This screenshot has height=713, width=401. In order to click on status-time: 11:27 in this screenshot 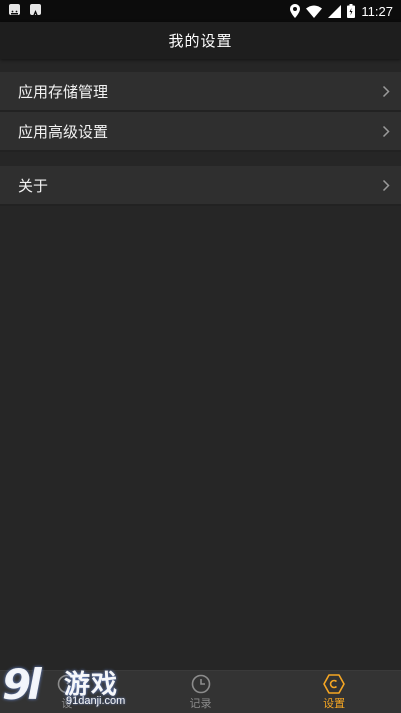, I will do `click(377, 11)`.